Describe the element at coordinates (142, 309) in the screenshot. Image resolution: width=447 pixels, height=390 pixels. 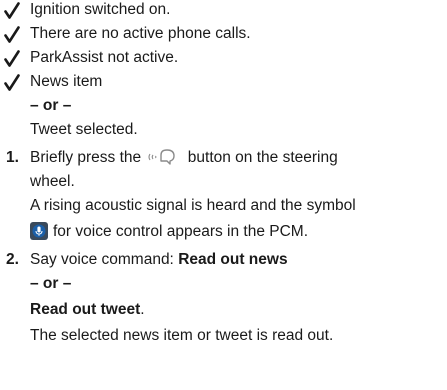
I see `period: .` at that location.